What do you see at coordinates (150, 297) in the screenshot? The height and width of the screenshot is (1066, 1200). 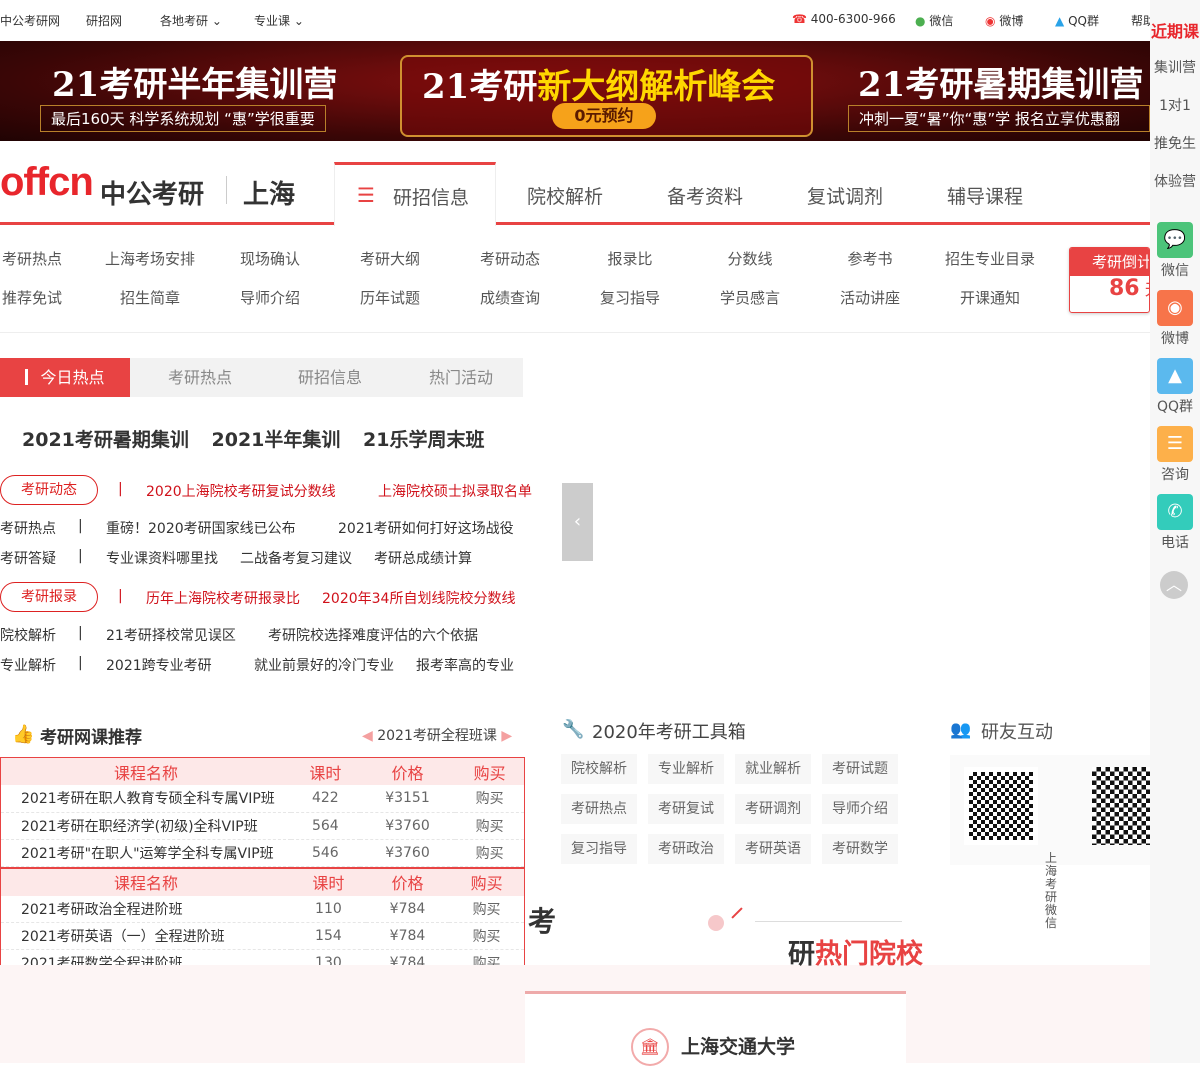 I see `subnav-link: 招生简章` at bounding box center [150, 297].